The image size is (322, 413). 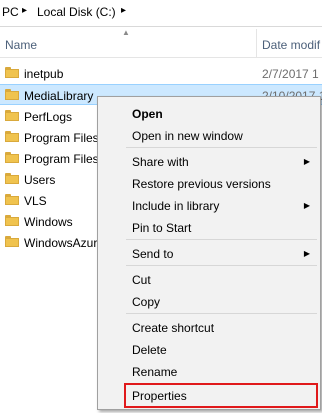 What do you see at coordinates (147, 114) in the screenshot?
I see `menu-item-open: Open` at bounding box center [147, 114].